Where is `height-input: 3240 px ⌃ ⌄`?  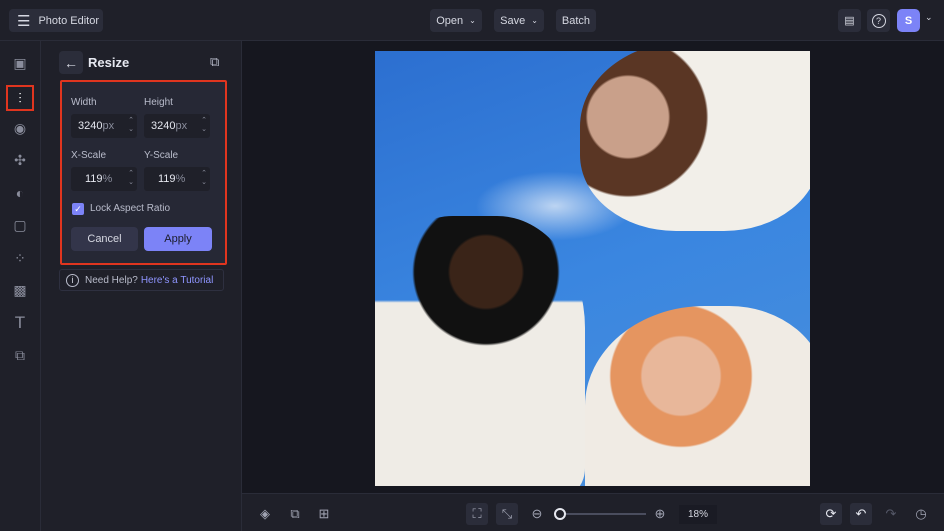
height-input: 3240 px ⌃ ⌄ is located at coordinates (177, 126).